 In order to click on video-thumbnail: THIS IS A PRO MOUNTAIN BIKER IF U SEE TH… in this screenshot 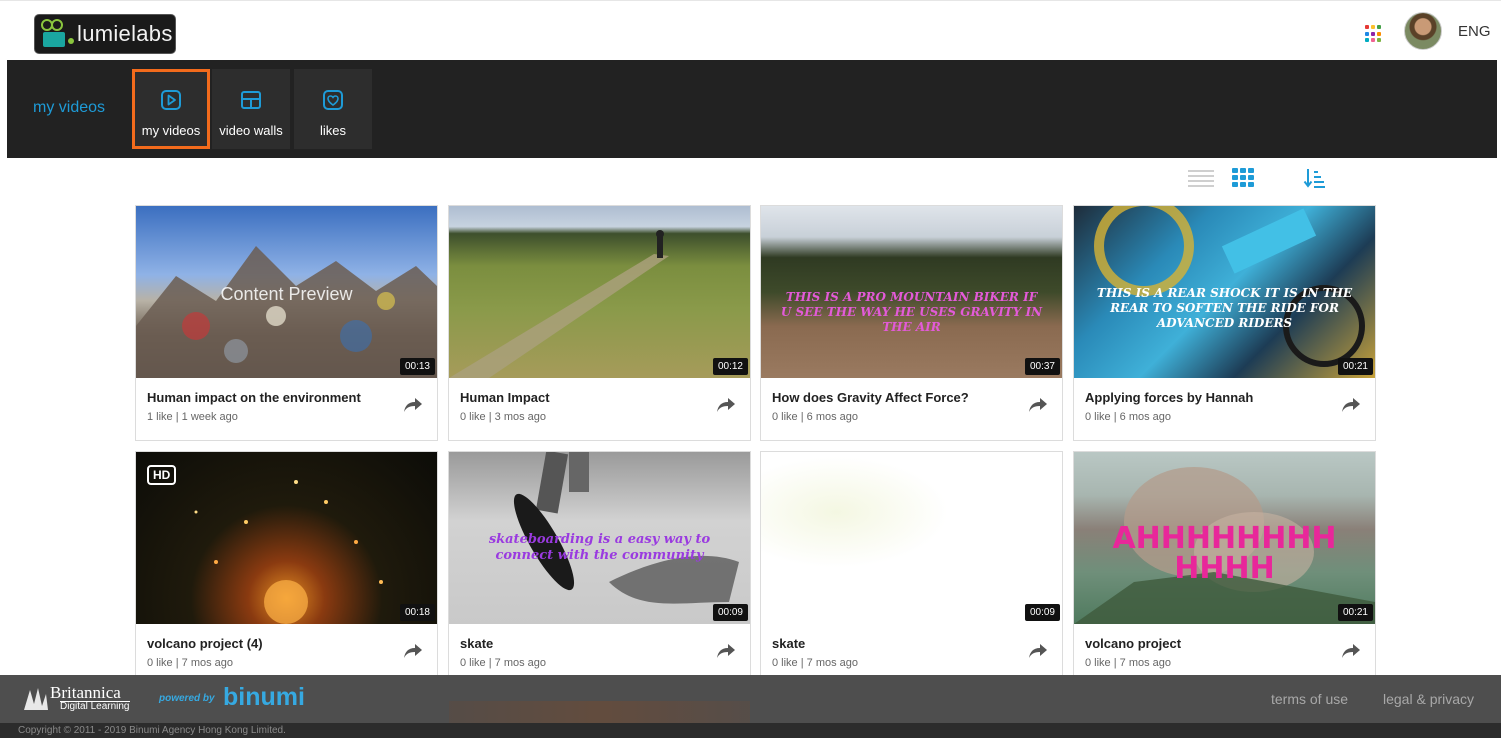, I will do `click(911, 292)`.